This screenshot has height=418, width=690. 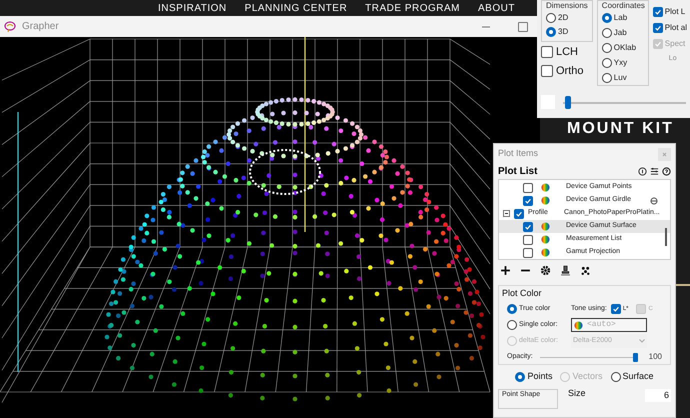 What do you see at coordinates (587, 377) in the screenshot?
I see `option-label: Vectors` at bounding box center [587, 377].